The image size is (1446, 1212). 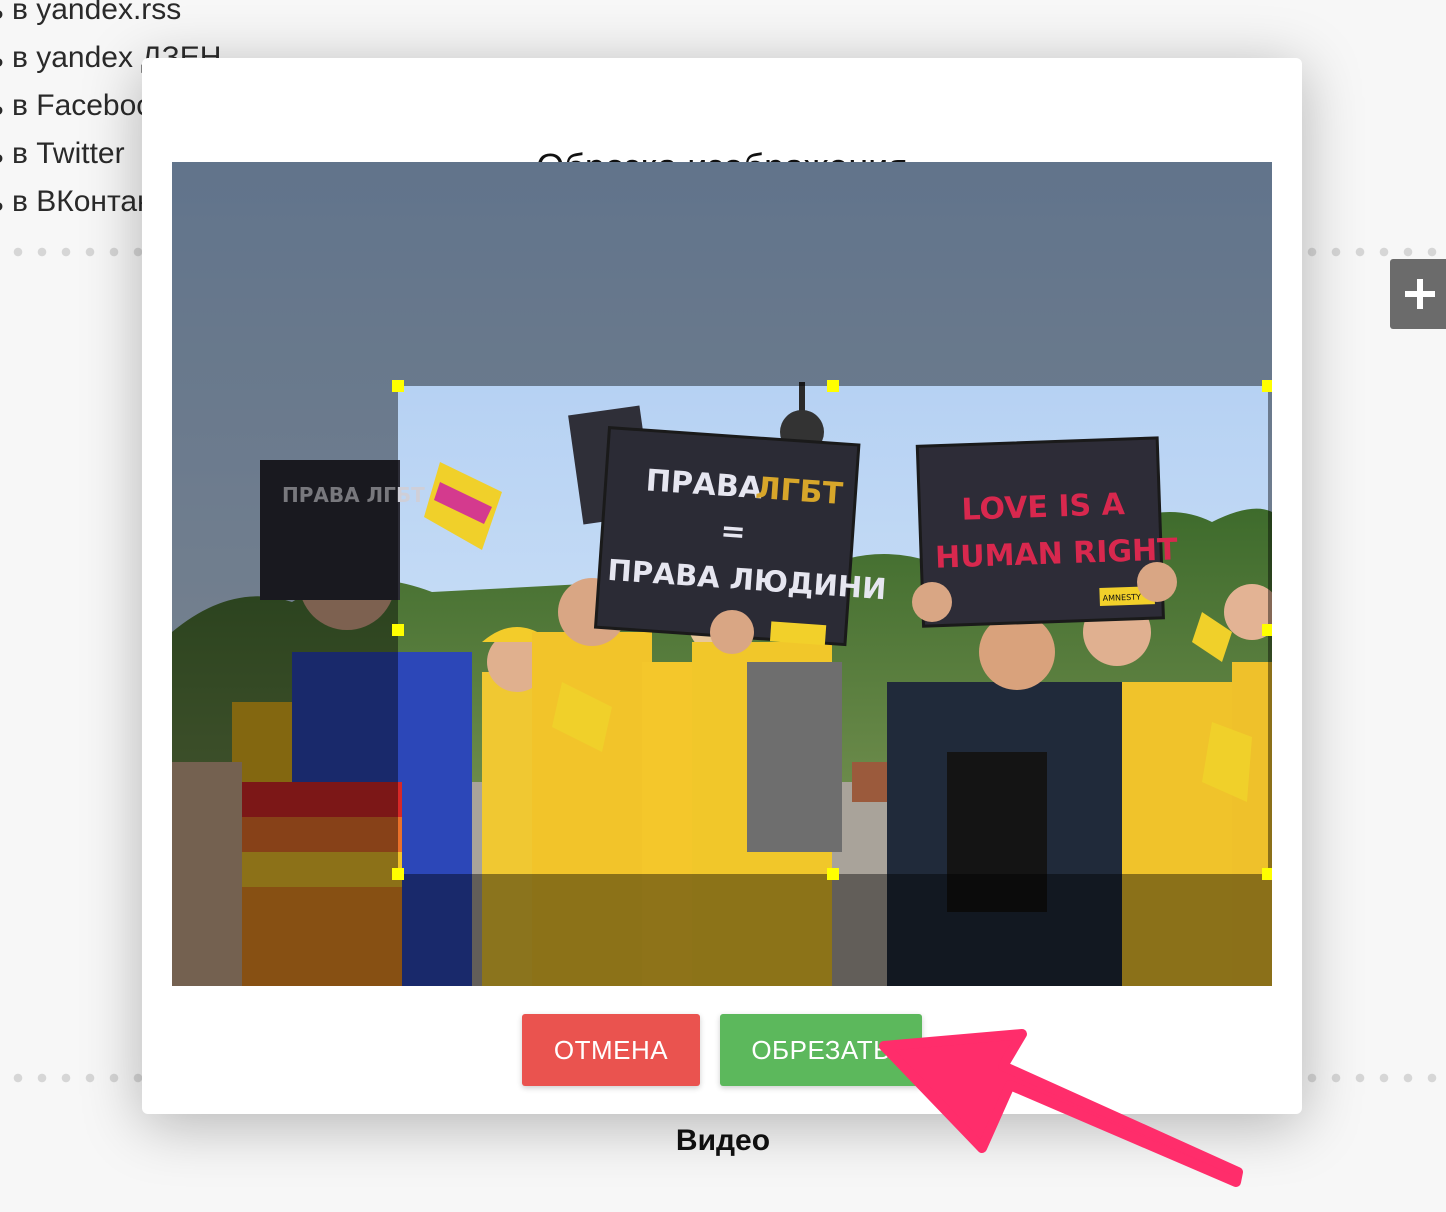 What do you see at coordinates (833, 386) in the screenshot?
I see `crop-handle-n` at bounding box center [833, 386].